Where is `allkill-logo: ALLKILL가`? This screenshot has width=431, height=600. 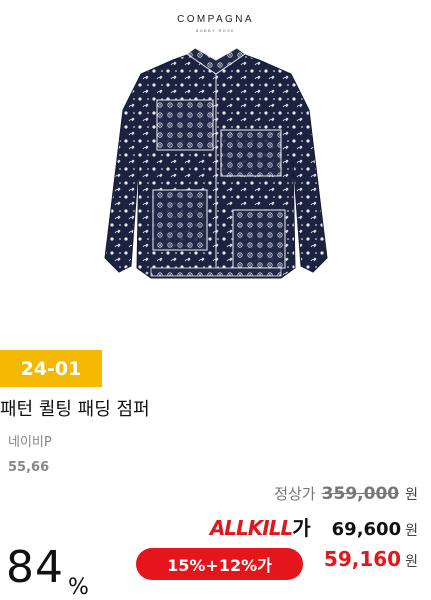 allkill-logo: ALLKILL가 is located at coordinates (260, 526).